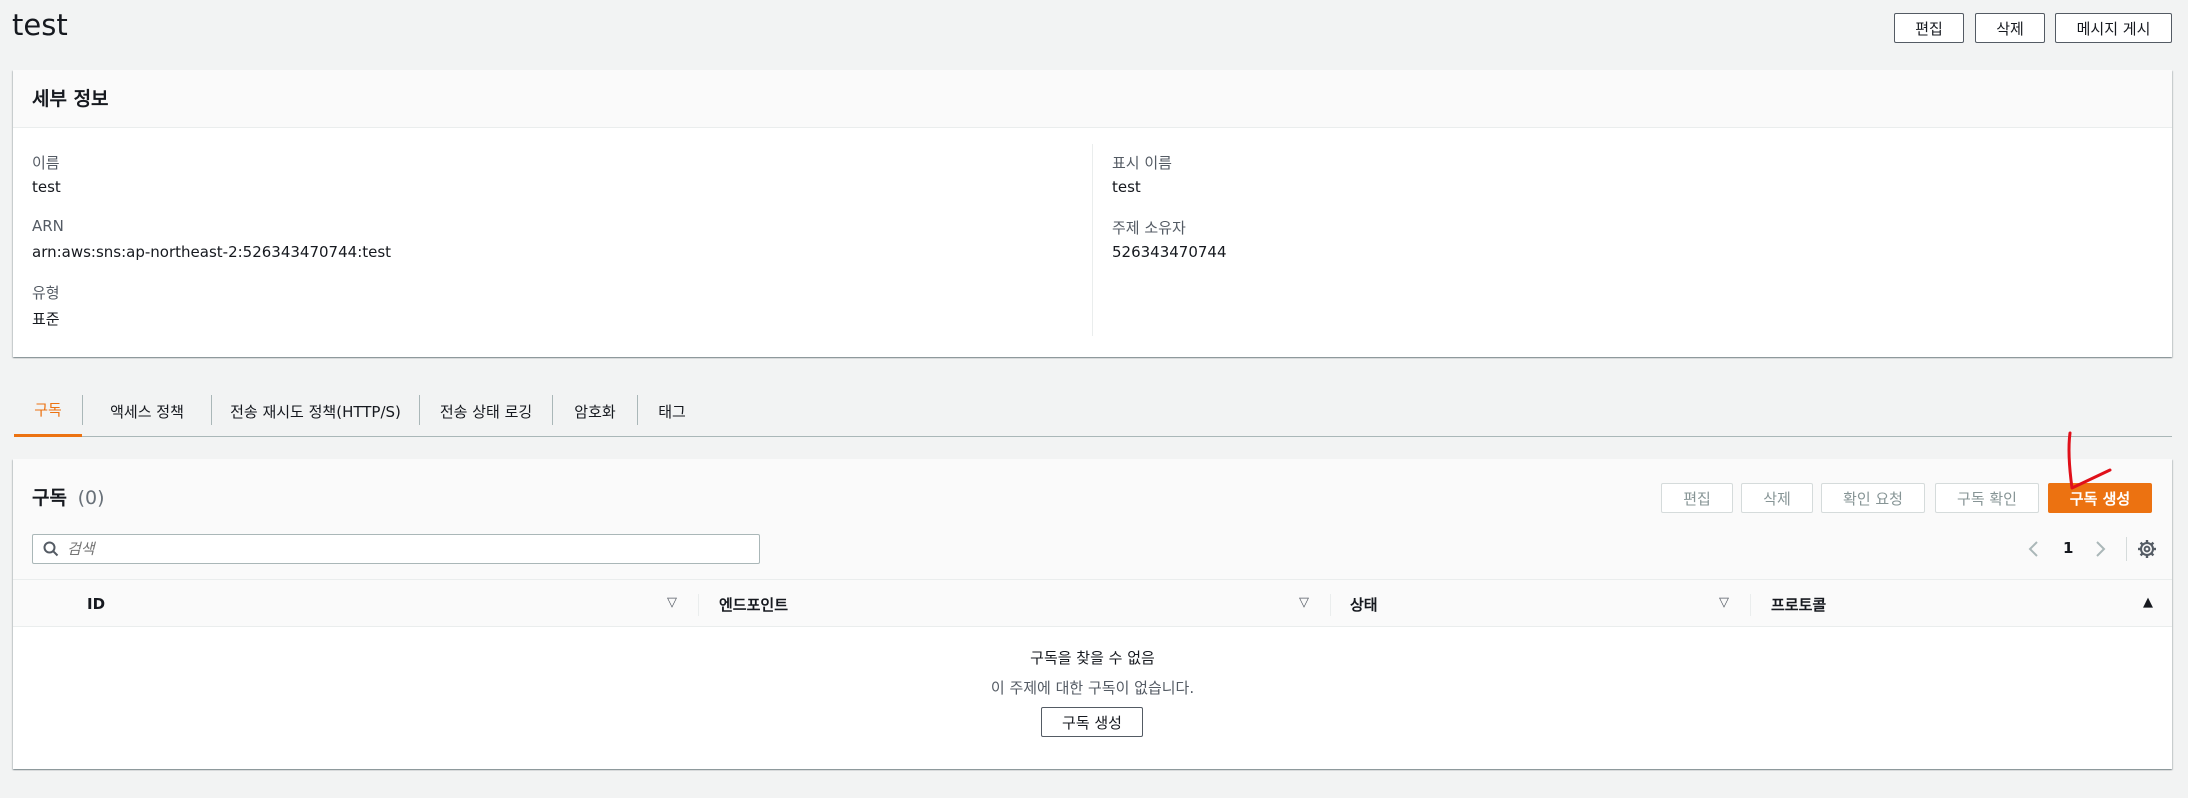 The height and width of the screenshot is (798, 2188). What do you see at coordinates (2147, 549) in the screenshot?
I see `gear-icon` at bounding box center [2147, 549].